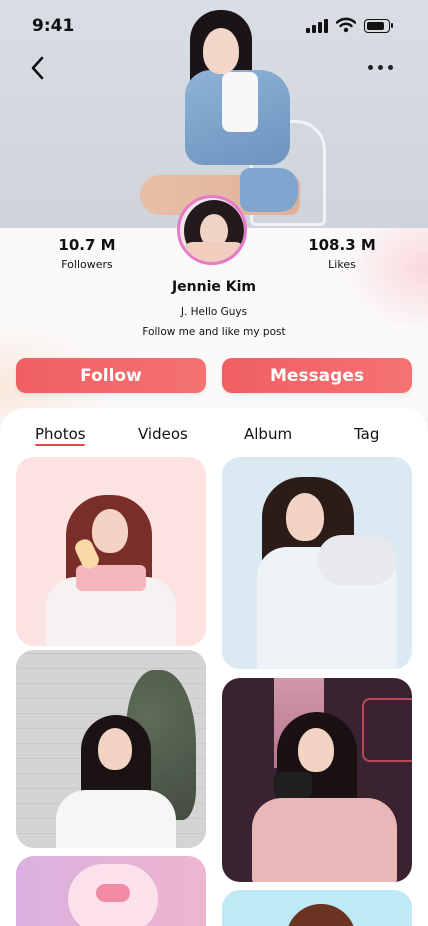 The height and width of the screenshot is (926, 428). Describe the element at coordinates (87, 245) in the screenshot. I see `followers-count: 10.7 M` at that location.